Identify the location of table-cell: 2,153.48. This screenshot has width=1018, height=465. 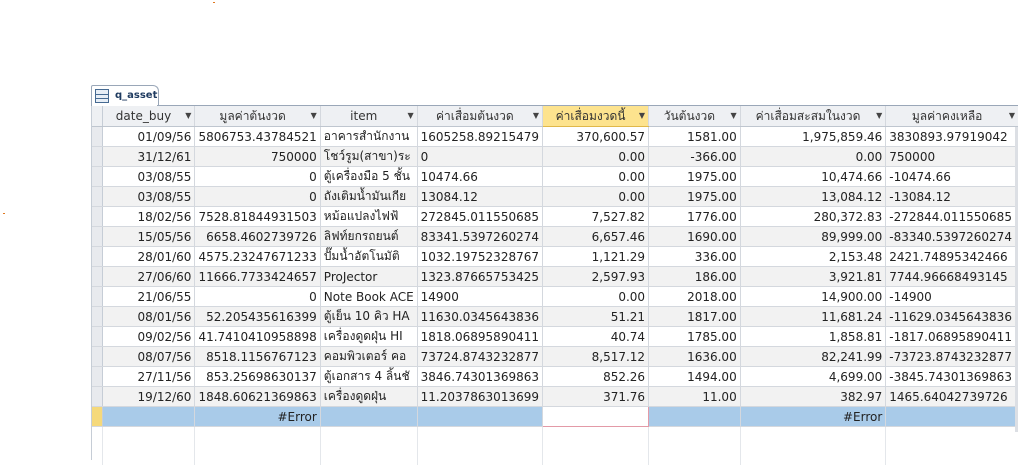
(813, 256).